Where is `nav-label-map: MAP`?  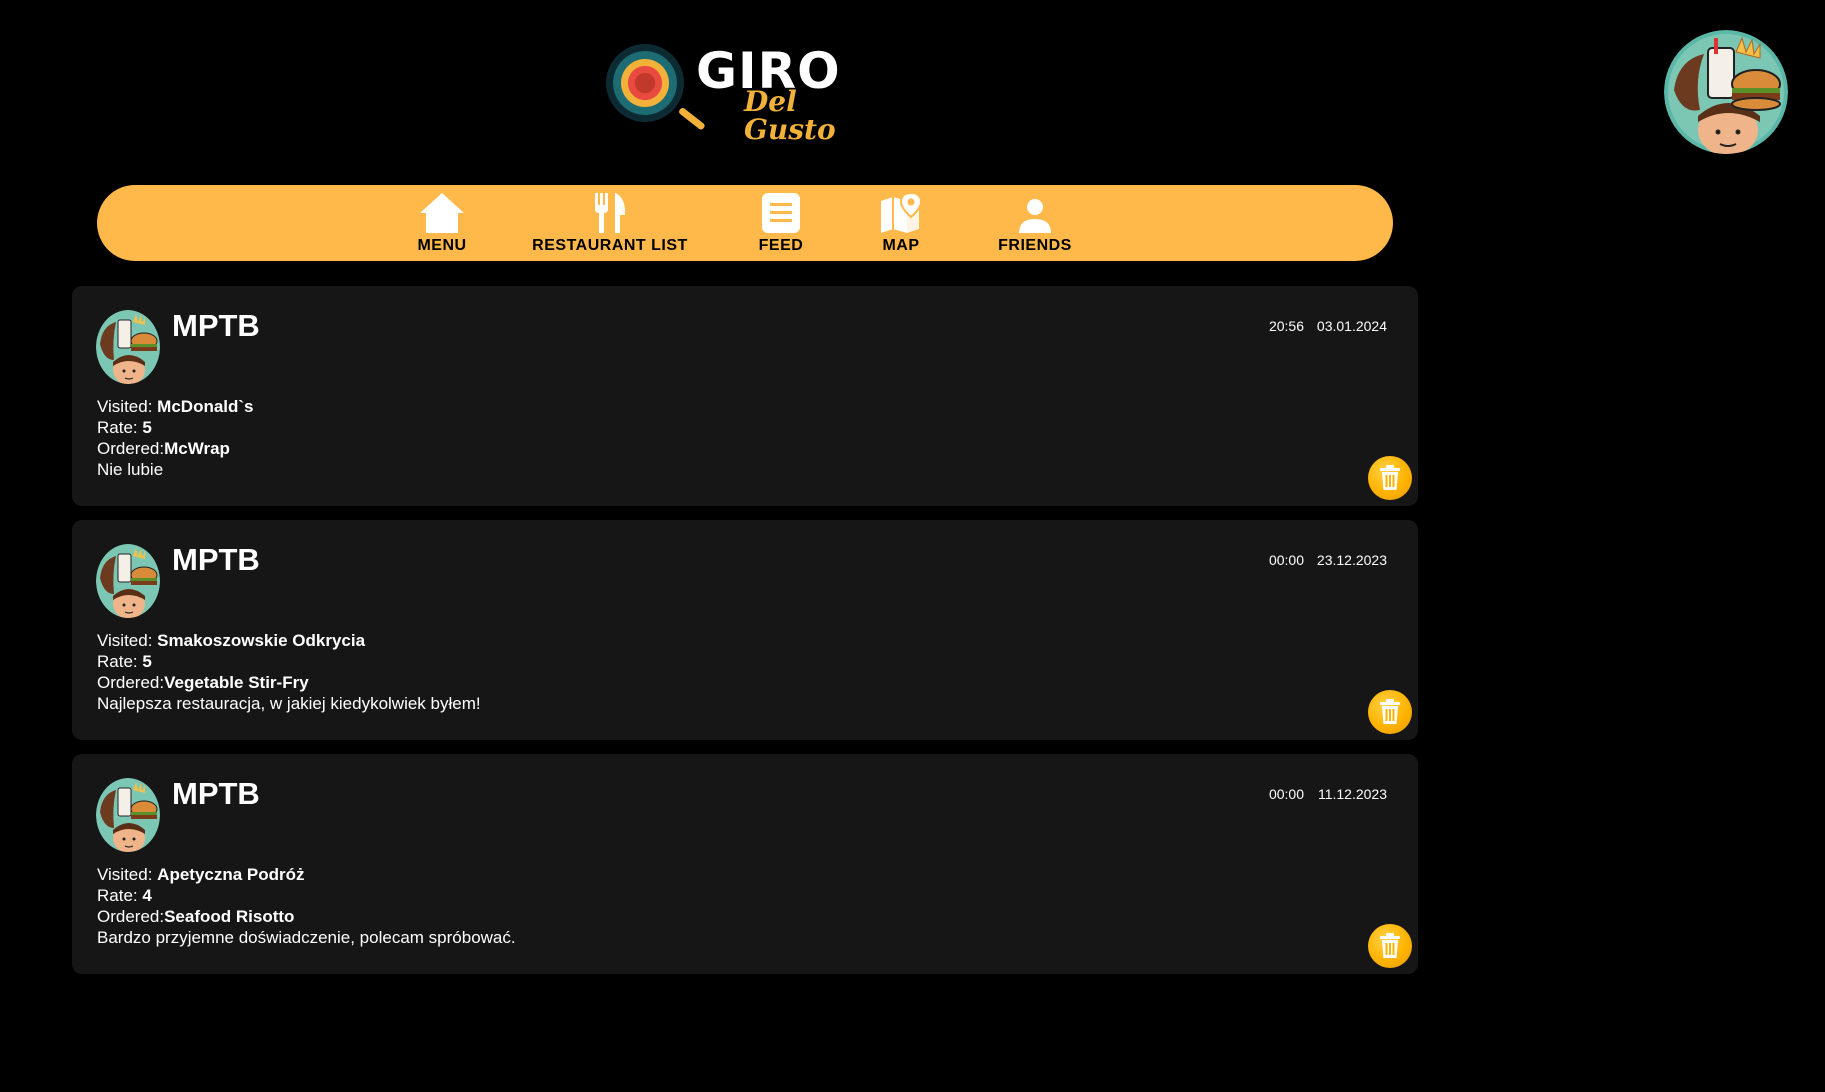
nav-label-map: MAP is located at coordinates (901, 245).